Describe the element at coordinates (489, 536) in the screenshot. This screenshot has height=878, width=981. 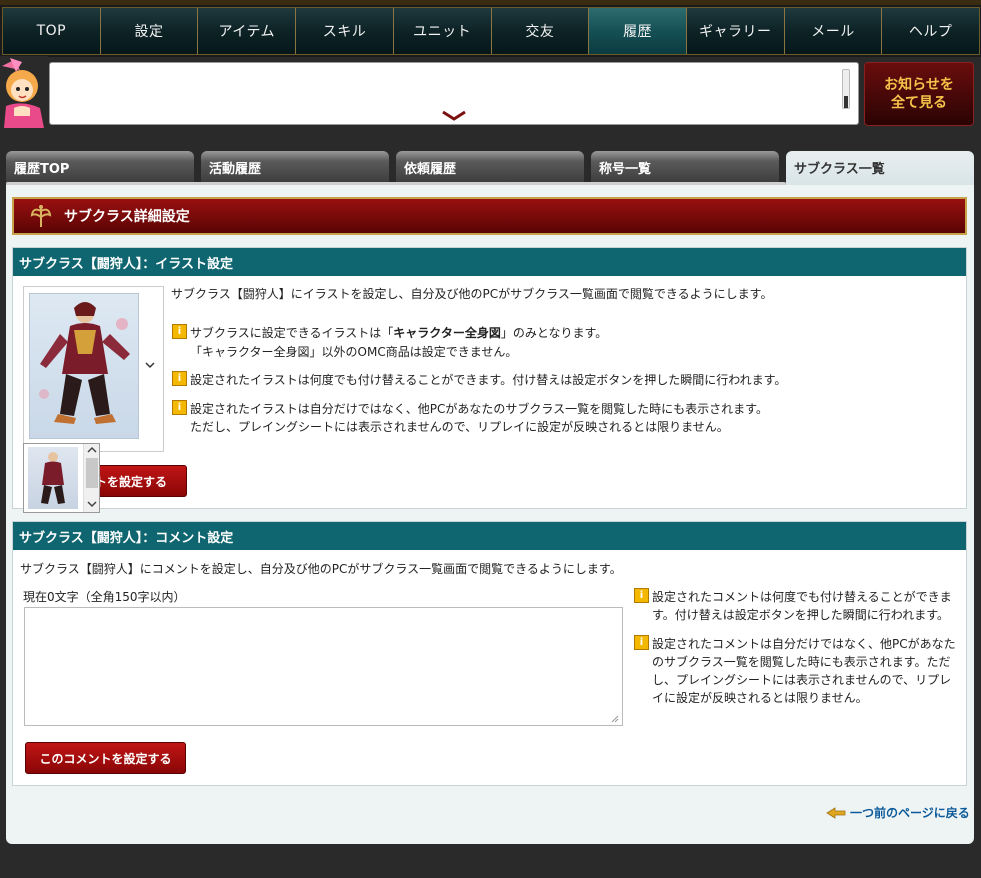
I see `comment-section-title: サブクラス【闘狩人】：コメント設定` at that location.